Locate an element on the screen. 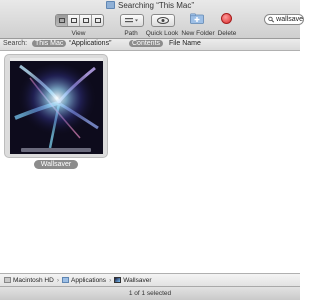  window-title-bar: Searching “This Mac” is located at coordinates (150, 5).